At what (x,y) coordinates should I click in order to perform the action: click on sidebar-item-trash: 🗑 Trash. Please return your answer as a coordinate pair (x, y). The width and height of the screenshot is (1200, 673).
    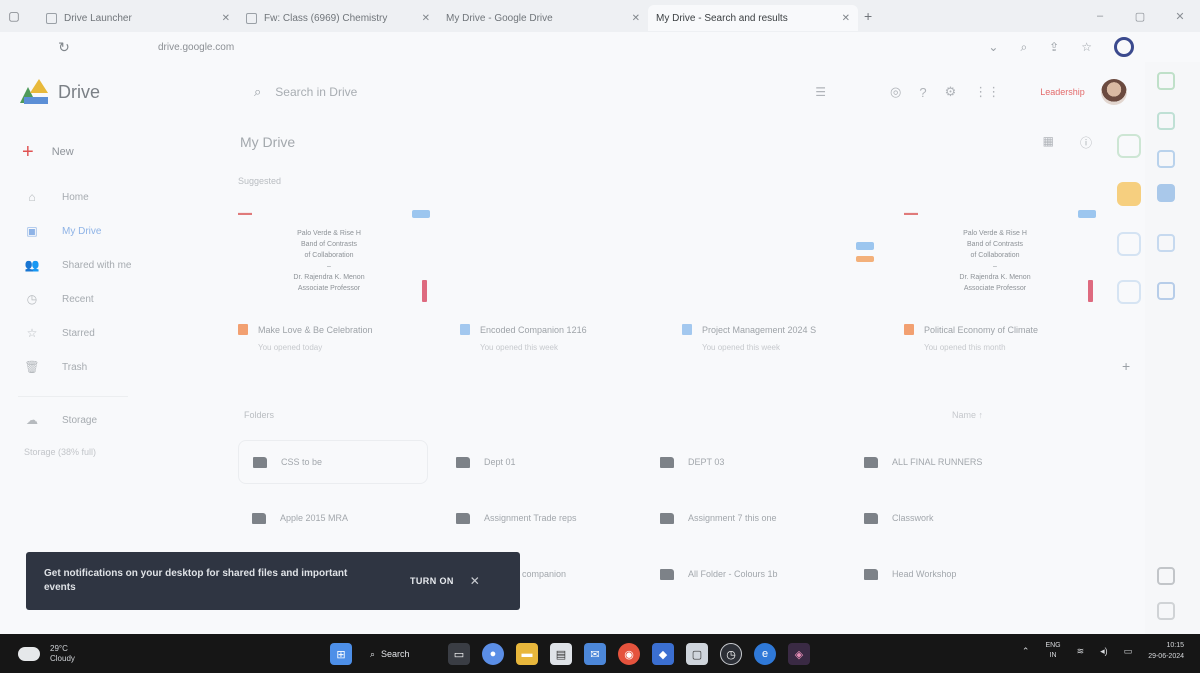
    Looking at the image, I should click on (118, 367).